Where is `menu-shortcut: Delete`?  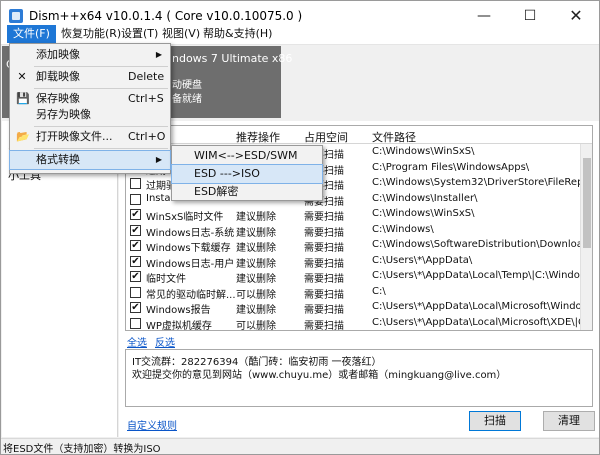
menu-shortcut: Delete is located at coordinates (146, 76).